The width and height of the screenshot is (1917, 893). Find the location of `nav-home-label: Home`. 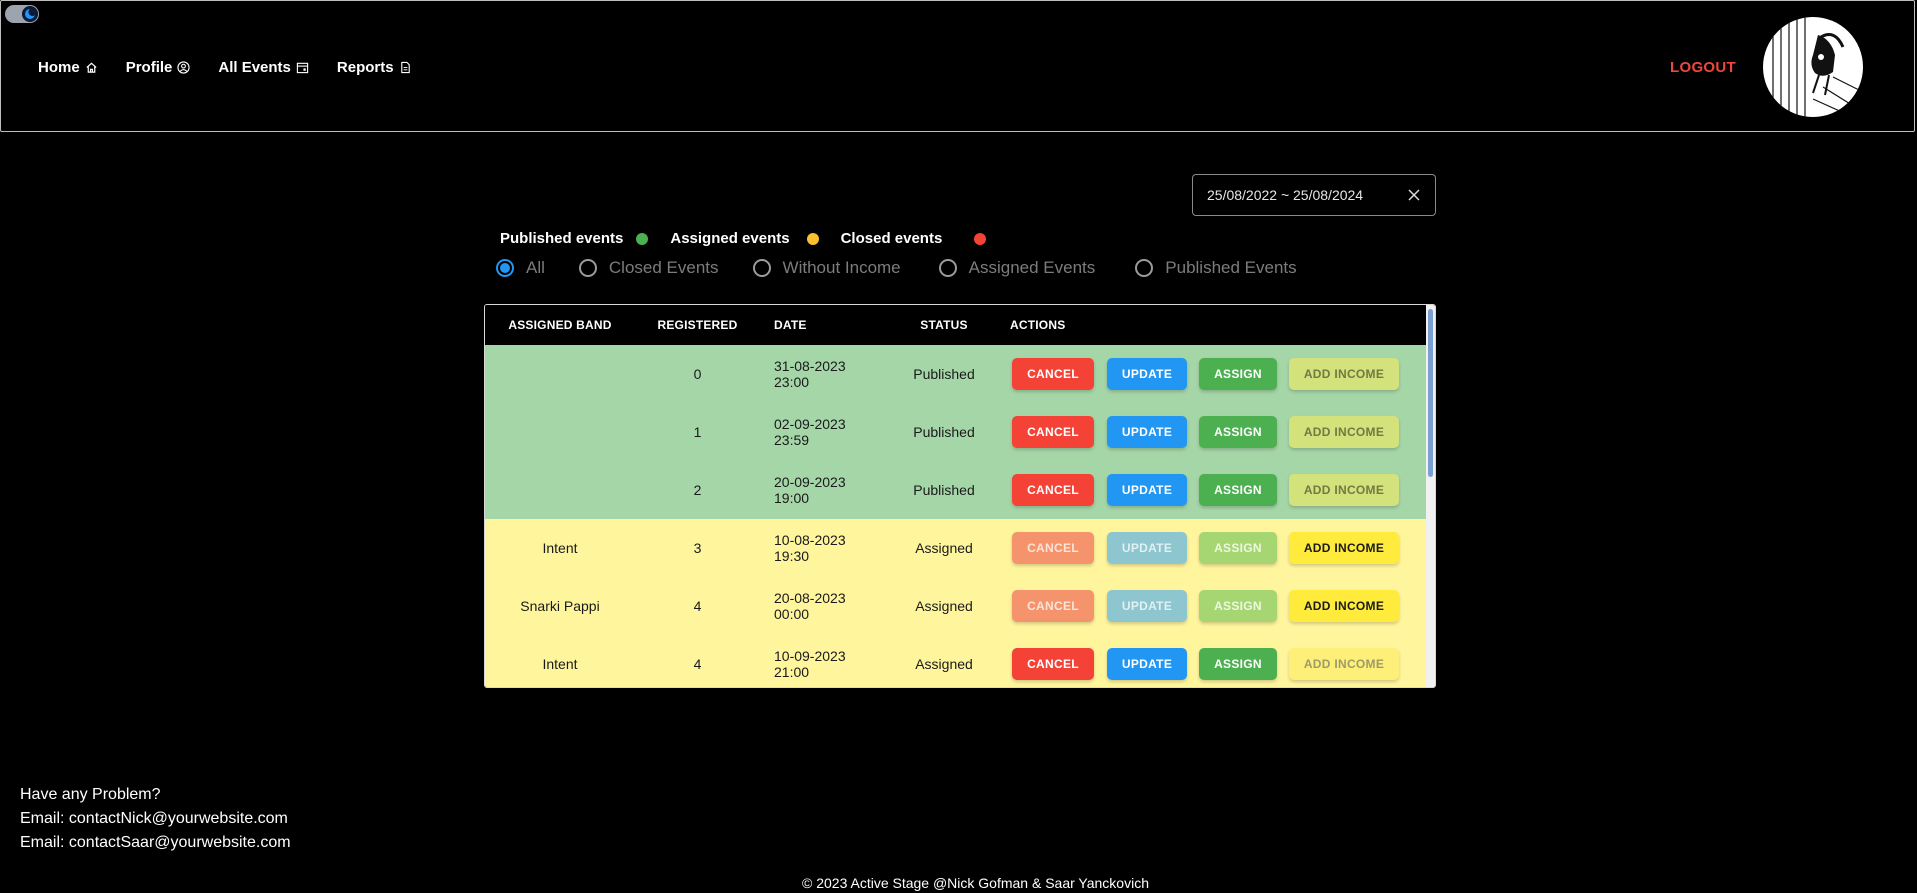

nav-home-label: Home is located at coordinates (59, 67).